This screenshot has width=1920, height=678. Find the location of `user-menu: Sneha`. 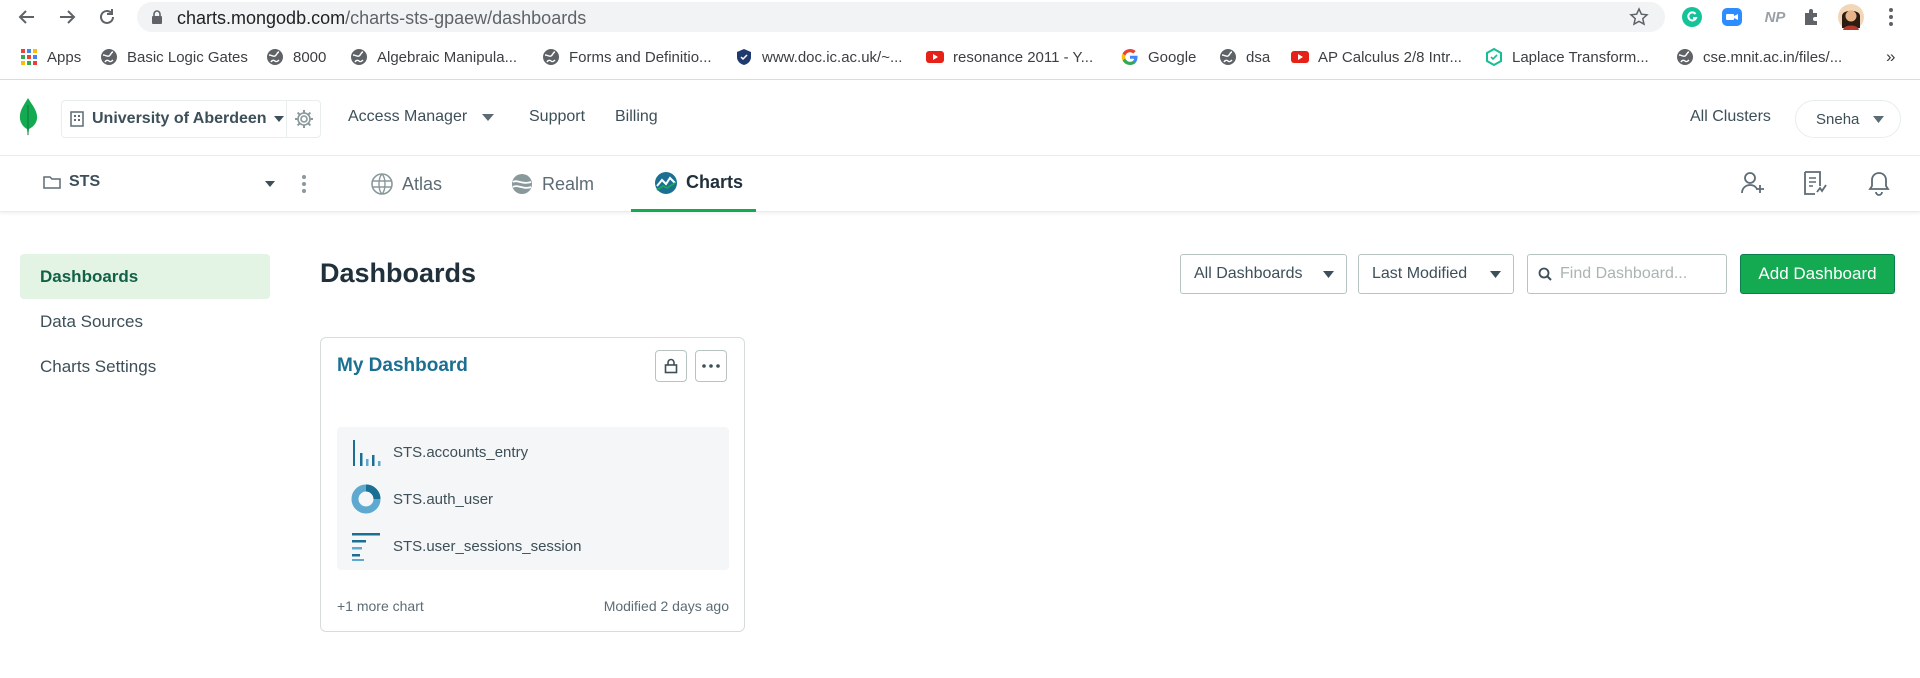

user-menu: Sneha is located at coordinates (1848, 119).